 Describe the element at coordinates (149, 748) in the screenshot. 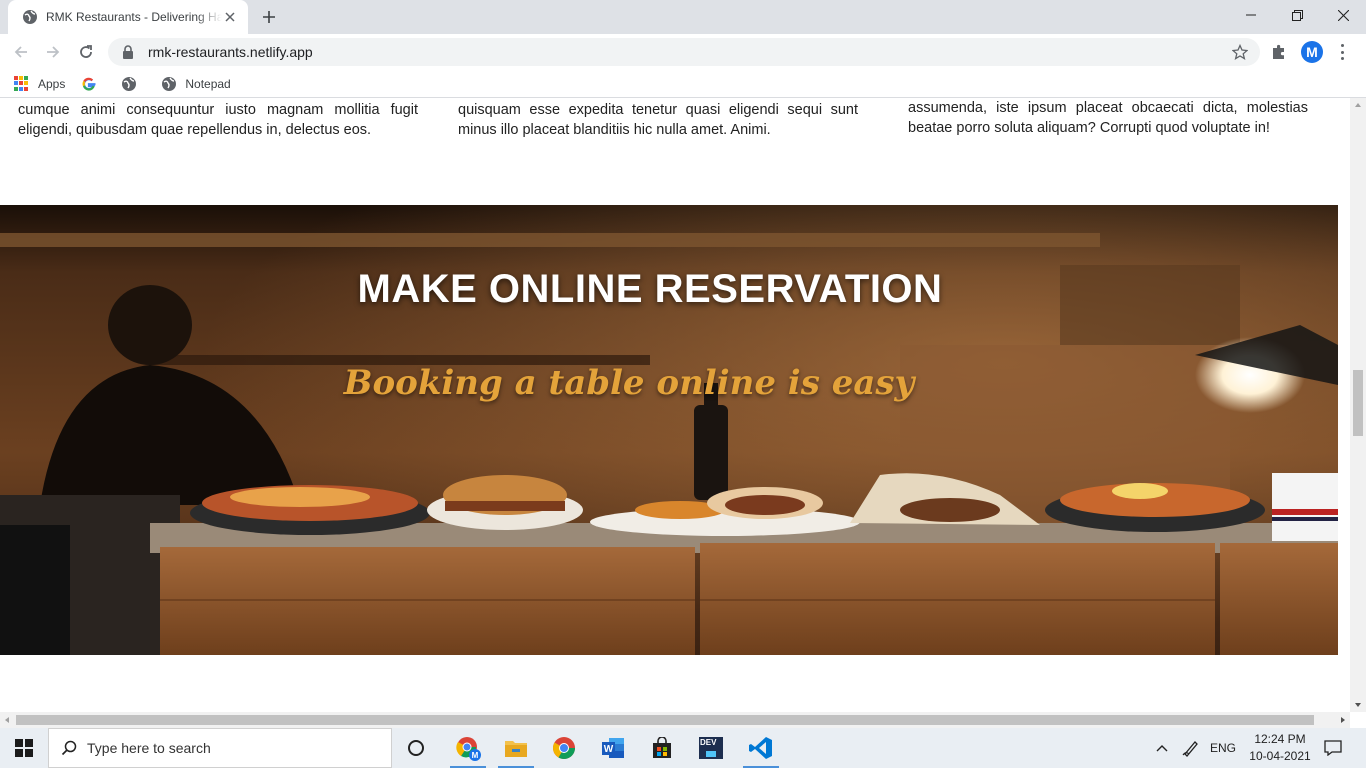

I see `search-placeholder: Type here to search` at that location.